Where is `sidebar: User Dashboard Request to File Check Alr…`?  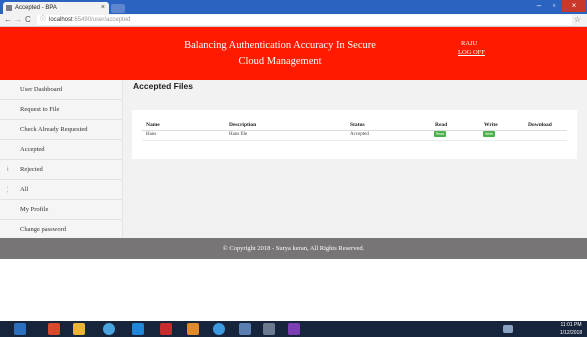 sidebar: User Dashboard Request to File Check Alr… is located at coordinates (61, 159).